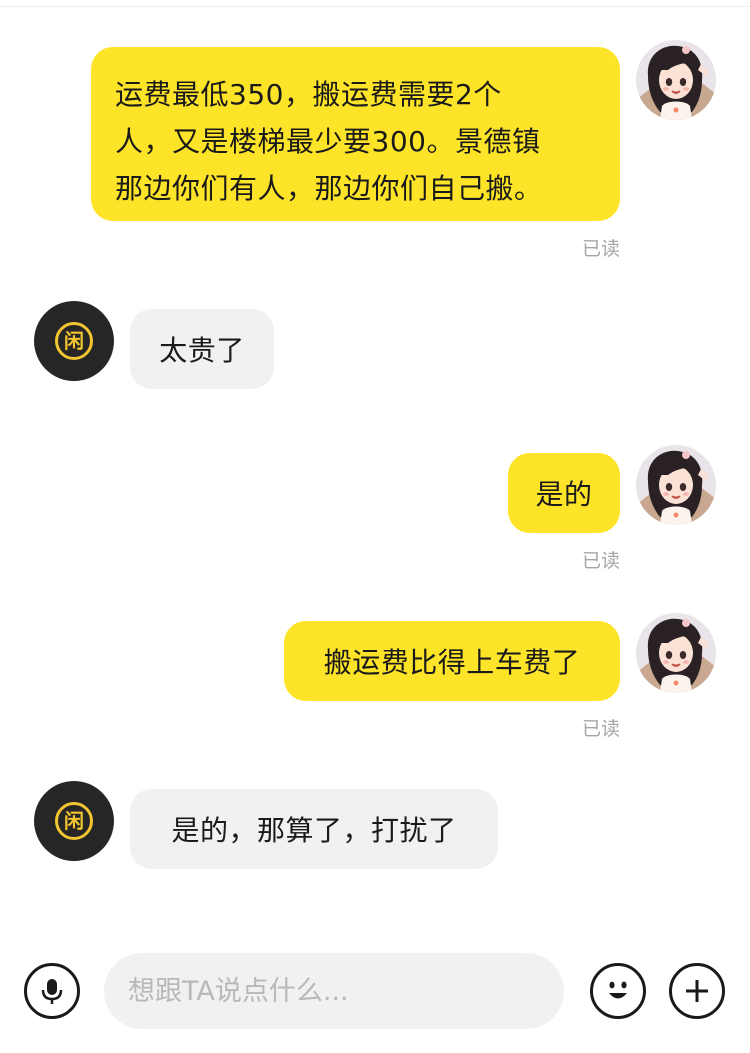 Image resolution: width=750 pixels, height=1053 pixels. I want to click on message-text: 是的, so click(564, 494).